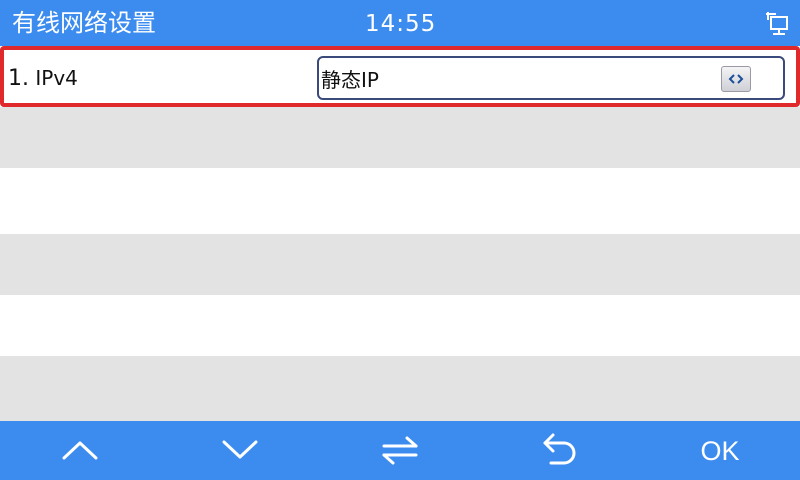 The image size is (800, 480). I want to click on ipv4-mode-value: 静态IP, so click(350, 80).